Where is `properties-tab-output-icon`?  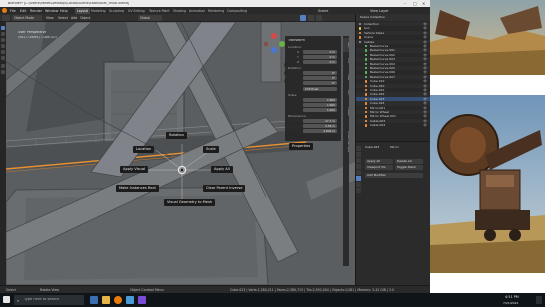 properties-tab-output-icon is located at coordinates (358, 160).